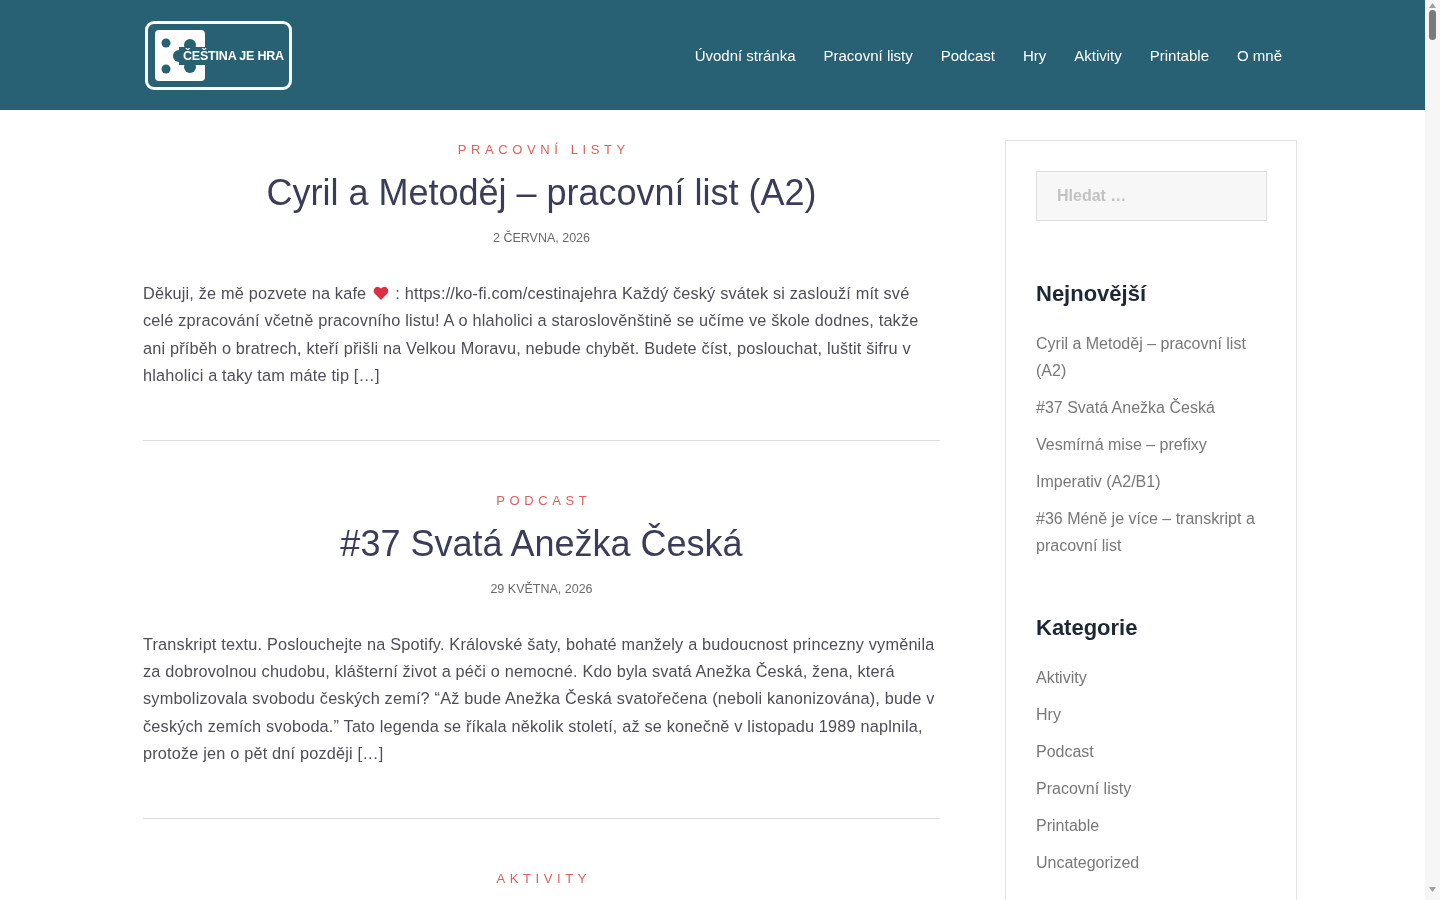 Image resolution: width=1440 pixels, height=900 pixels. I want to click on post-date: 2 ČERVNA, 2026, so click(541, 238).